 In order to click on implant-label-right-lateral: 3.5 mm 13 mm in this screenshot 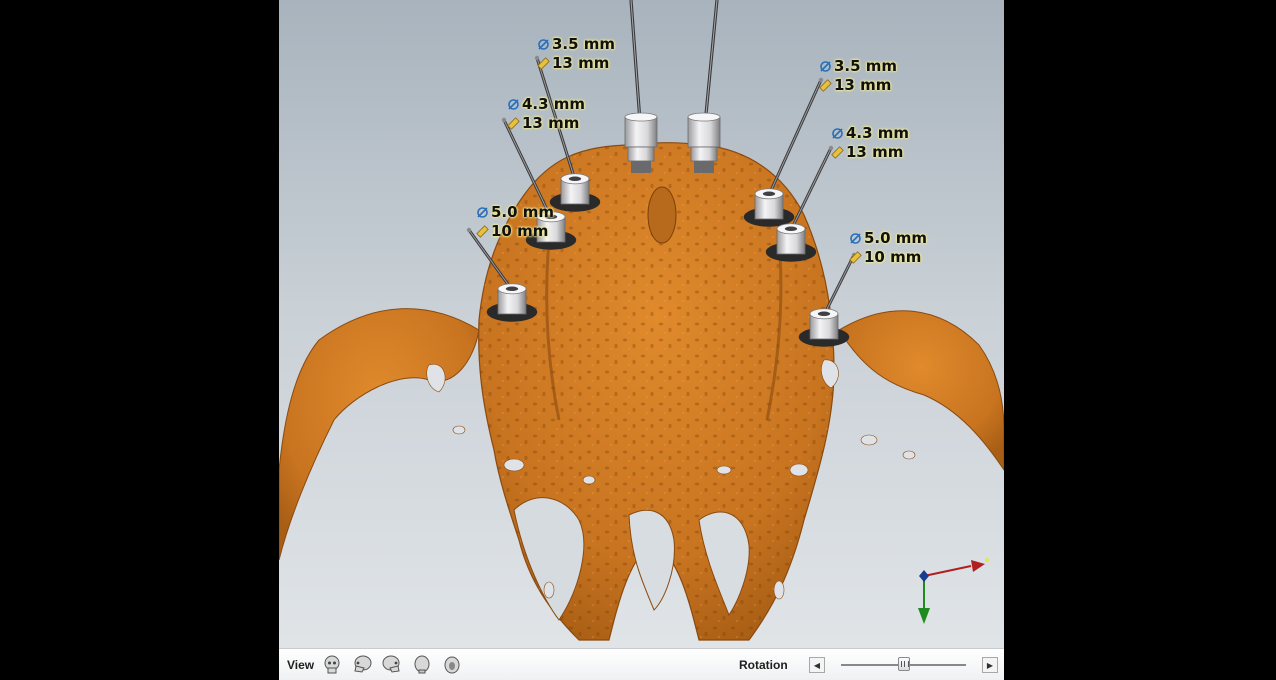, I will do `click(858, 76)`.